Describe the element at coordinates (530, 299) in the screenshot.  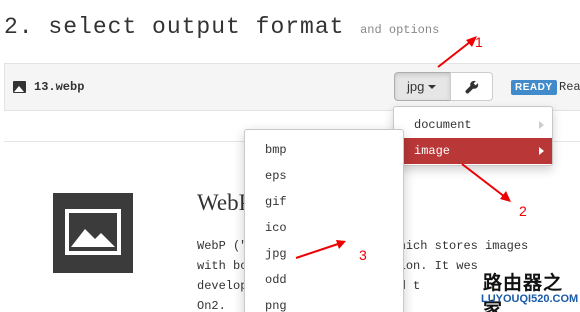
I see `watermark-text-en: LUYOUQI520.COM` at that location.